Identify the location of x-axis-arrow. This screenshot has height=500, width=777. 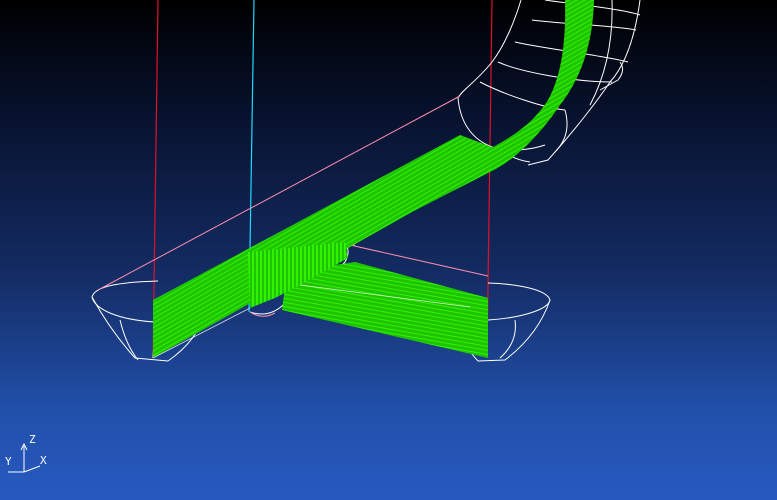
(32, 469).